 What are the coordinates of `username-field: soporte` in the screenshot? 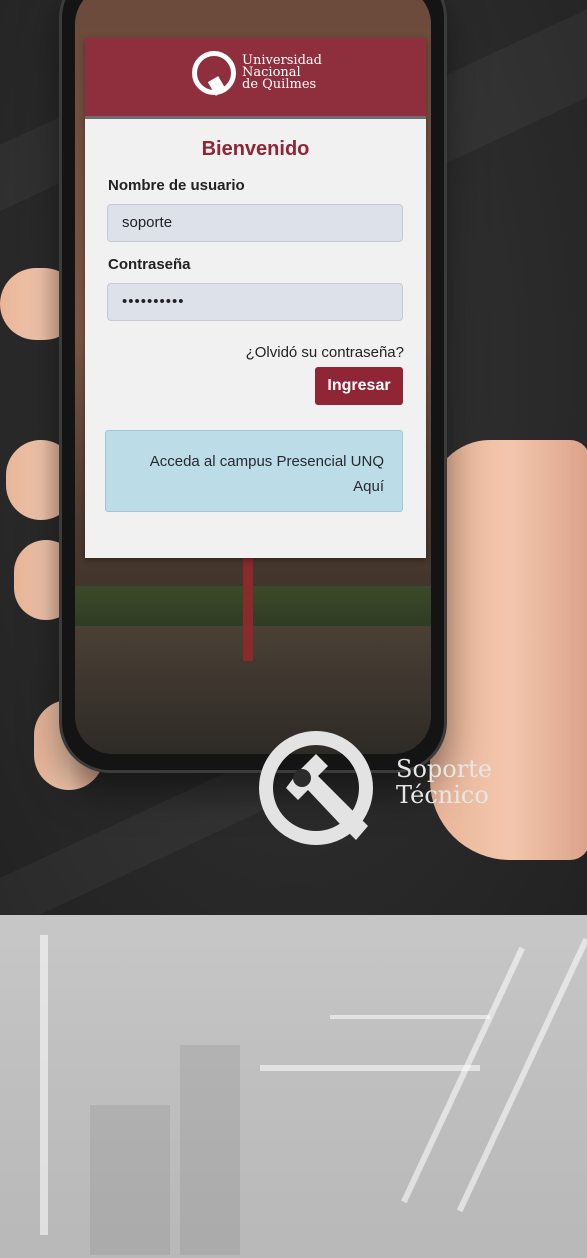 It's located at (255, 223).